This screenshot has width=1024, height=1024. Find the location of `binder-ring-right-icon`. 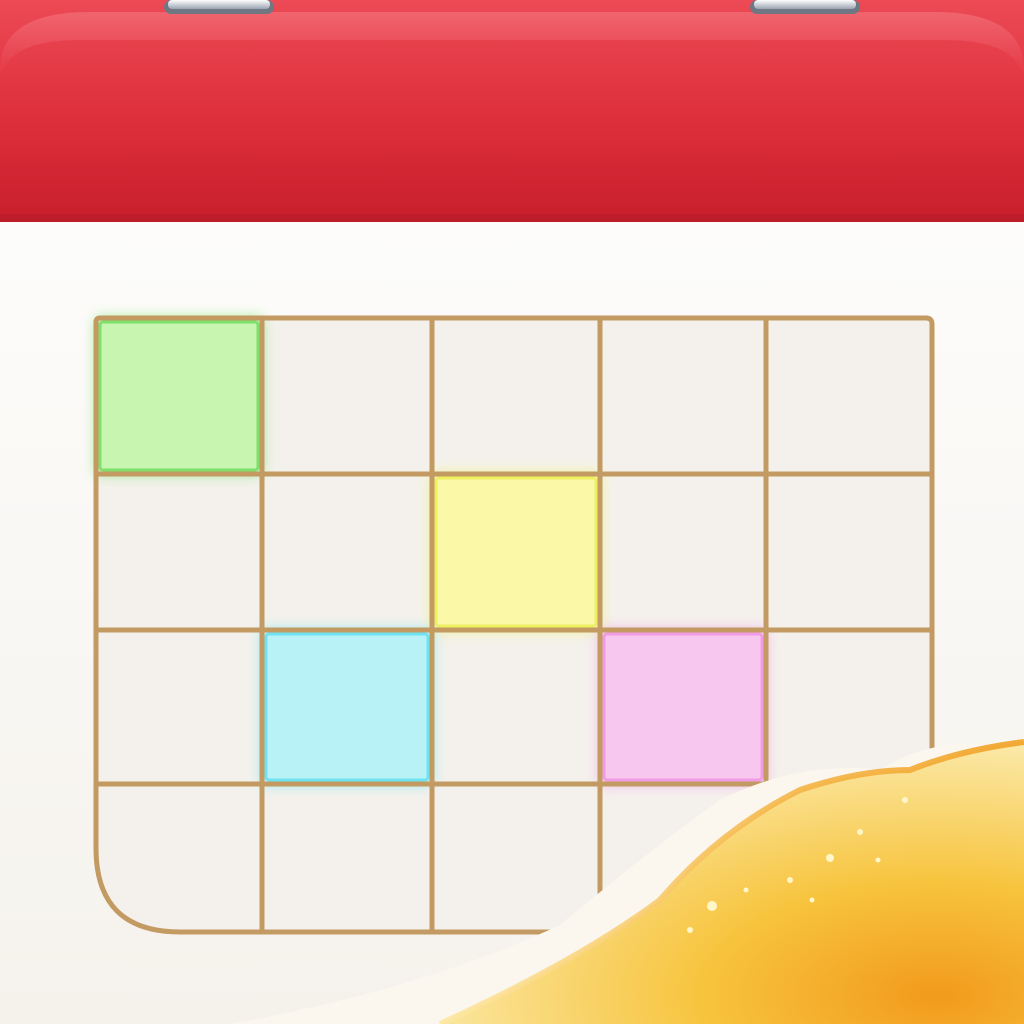

binder-ring-right-icon is located at coordinates (805, 7).